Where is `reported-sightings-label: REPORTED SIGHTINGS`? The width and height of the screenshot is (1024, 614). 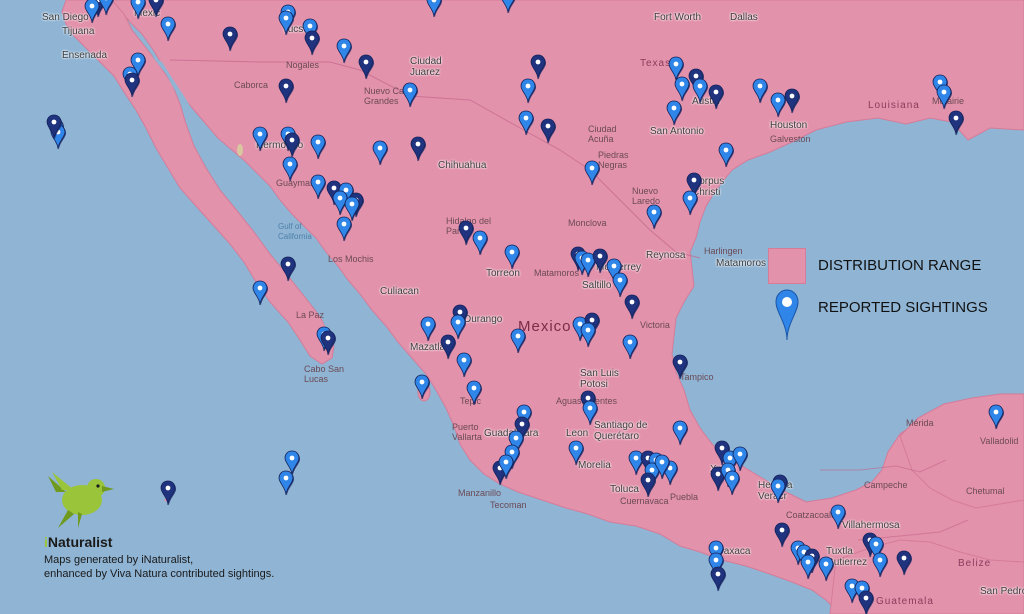 reported-sightings-label: REPORTED SIGHTINGS is located at coordinates (903, 307).